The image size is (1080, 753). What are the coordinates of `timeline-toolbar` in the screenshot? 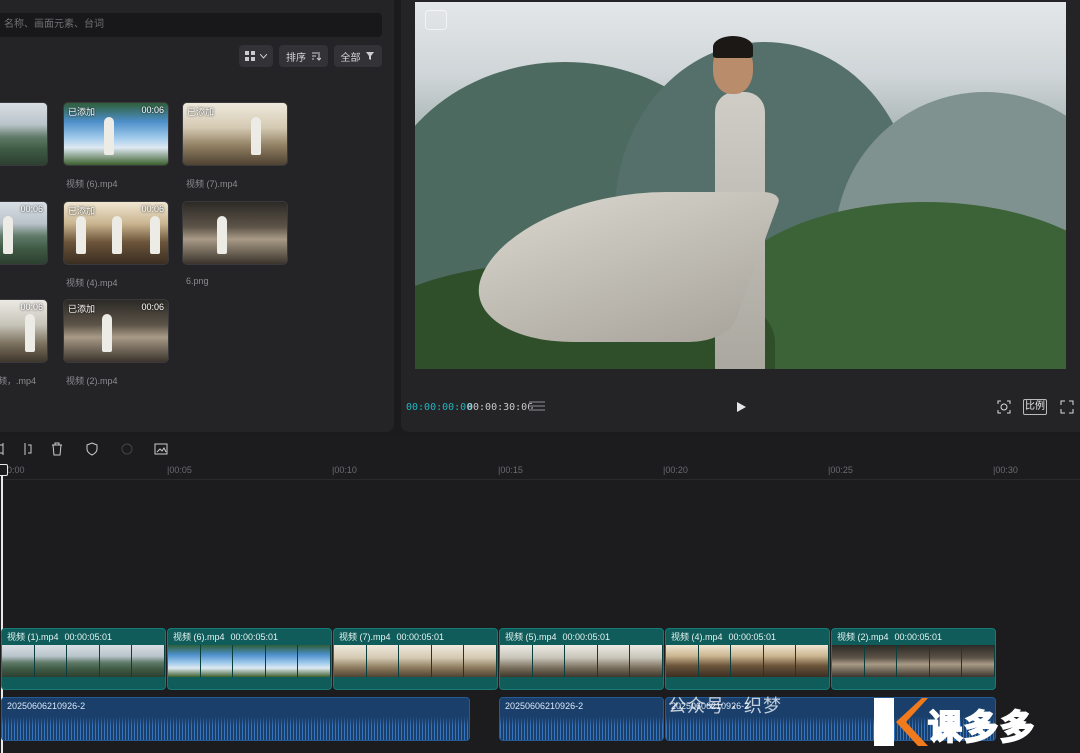 It's located at (540, 449).